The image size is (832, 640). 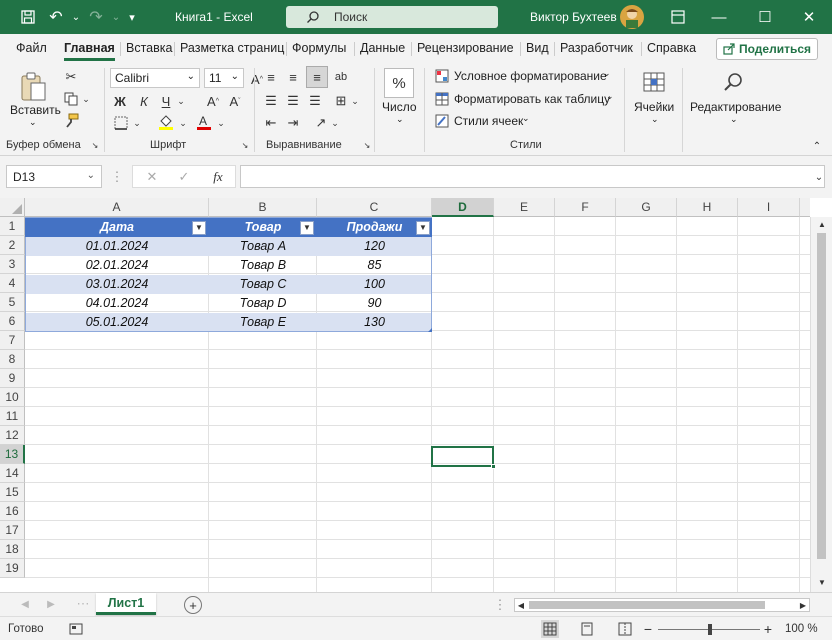 I want to click on search-box: Поиск, so click(x=392, y=17).